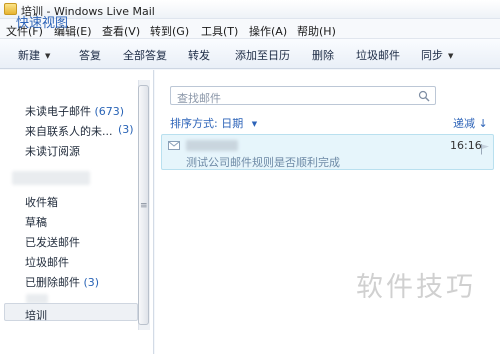  I want to click on folder-deleted: 已删除邮件 (3), so click(62, 282).